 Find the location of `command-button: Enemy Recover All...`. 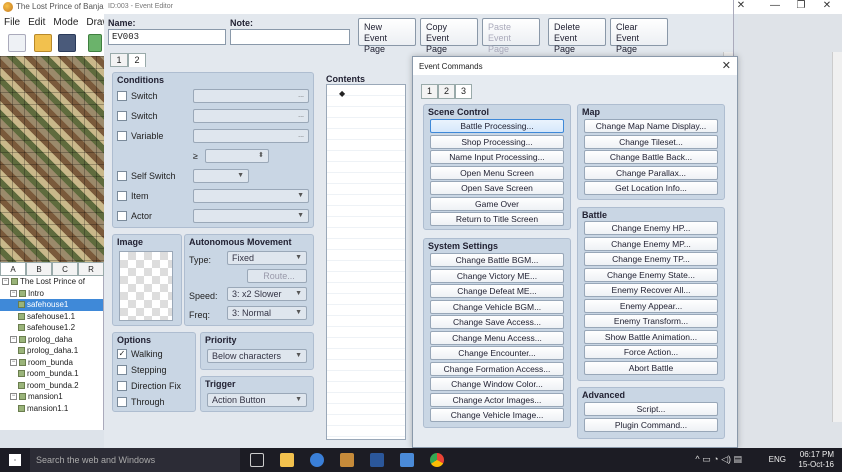

command-button: Enemy Recover All... is located at coordinates (651, 290).